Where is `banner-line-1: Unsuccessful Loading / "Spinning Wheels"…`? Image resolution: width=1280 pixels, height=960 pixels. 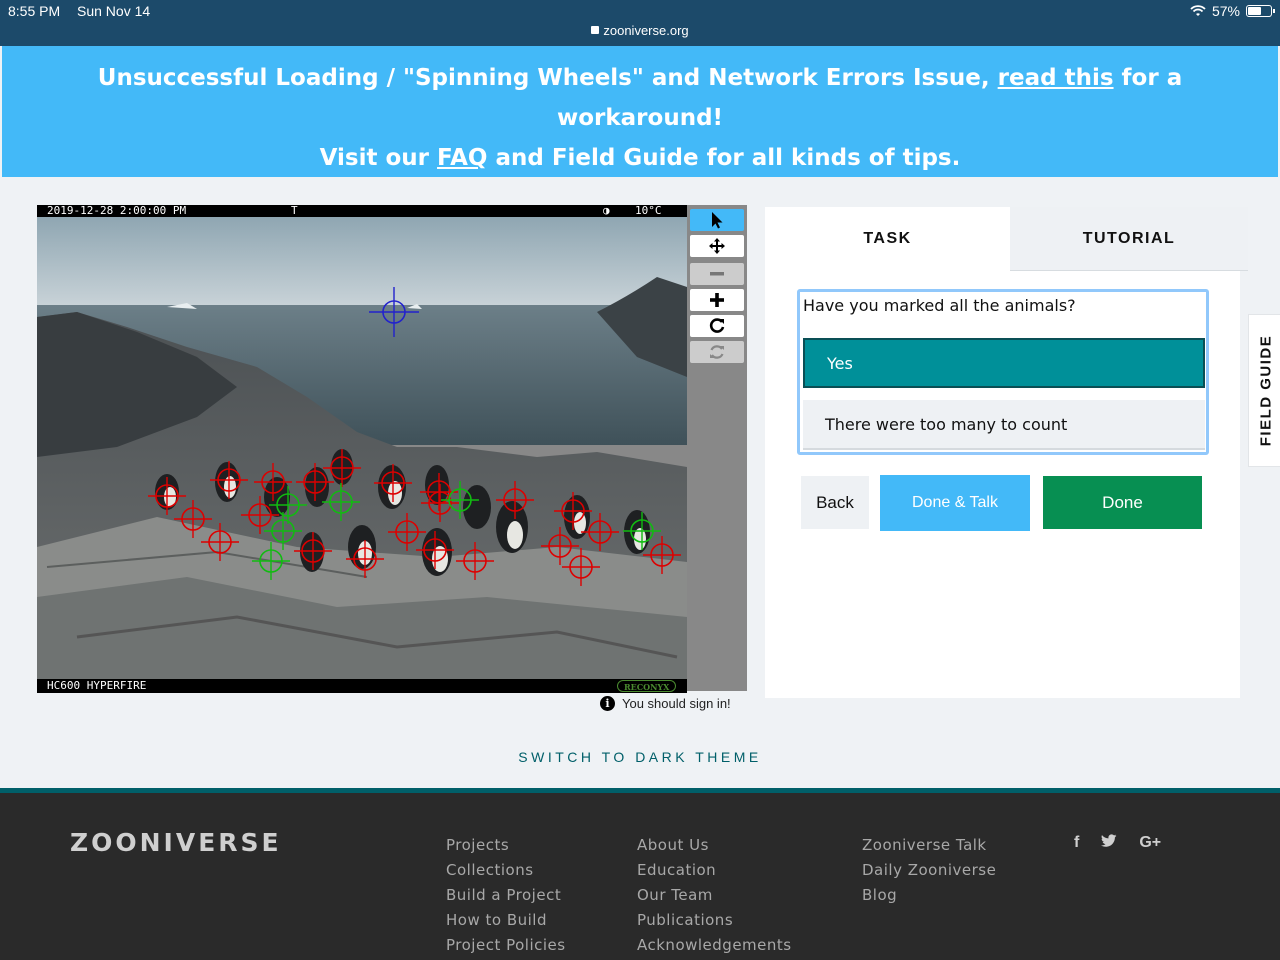 banner-line-1: Unsuccessful Loading / "Spinning Wheels"… is located at coordinates (640, 78).